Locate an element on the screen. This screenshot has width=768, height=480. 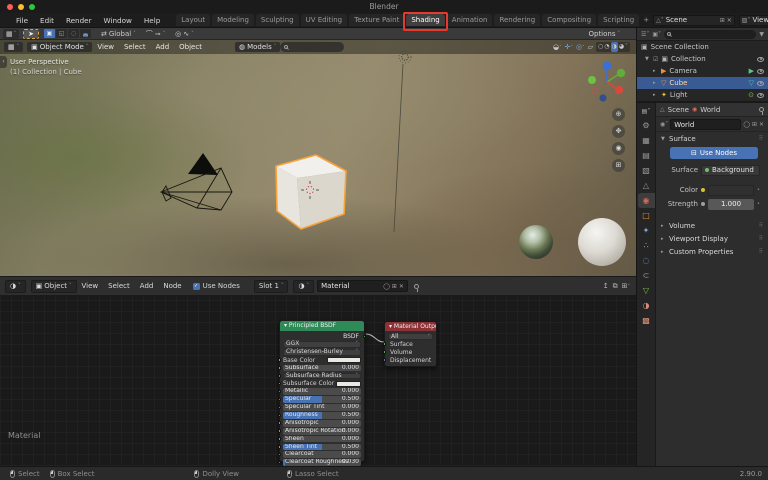
bsdf-row-slider: Sheen Tint 0.500 is located at coordinates (322, 447).